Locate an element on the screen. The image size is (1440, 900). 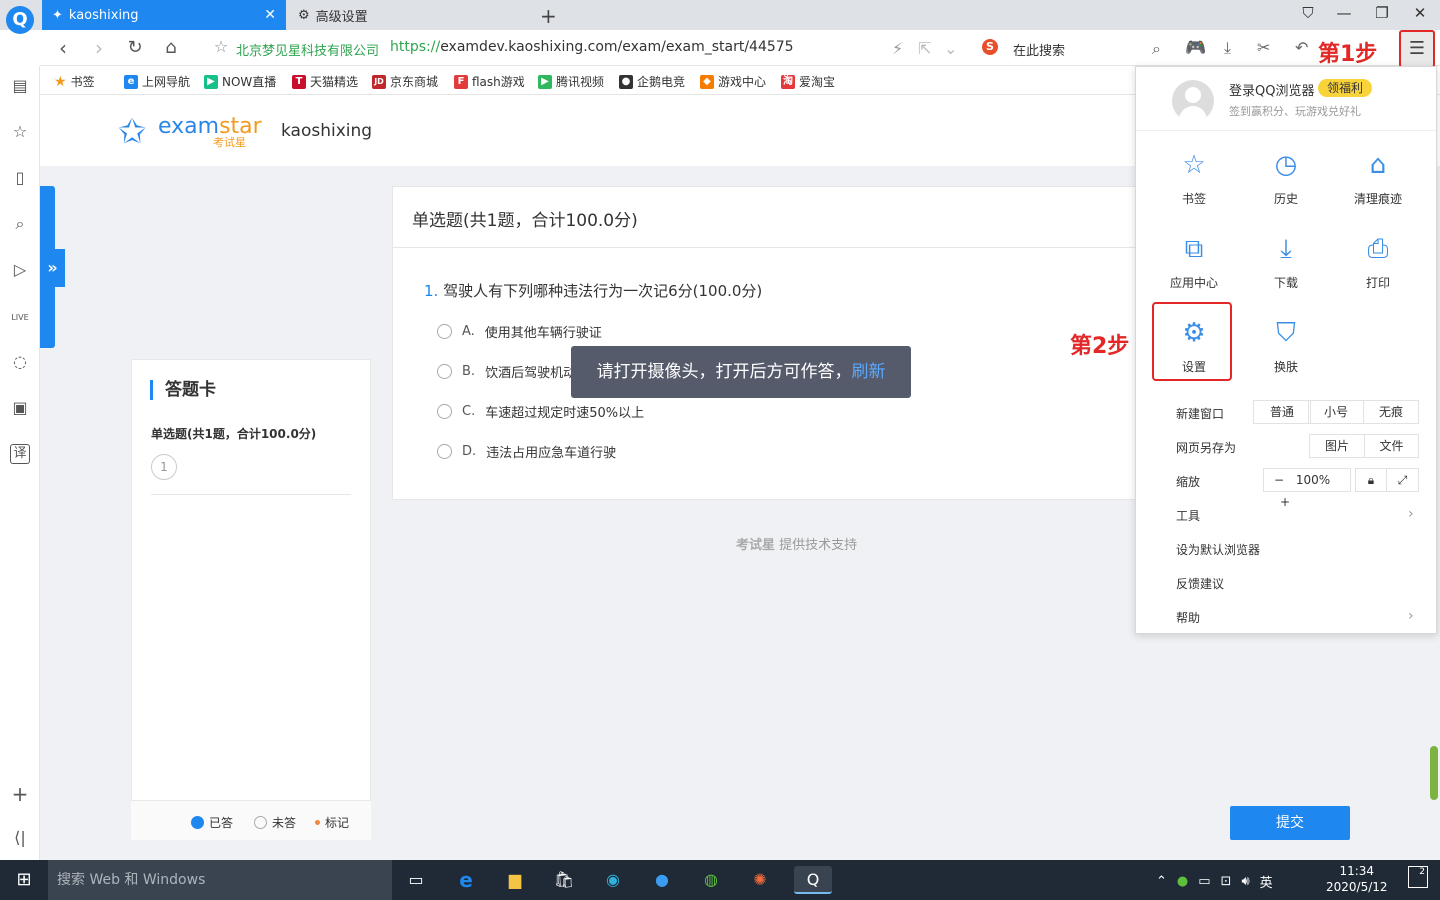
menu-print: ⎙ 打印 is located at coordinates (1378, 262).